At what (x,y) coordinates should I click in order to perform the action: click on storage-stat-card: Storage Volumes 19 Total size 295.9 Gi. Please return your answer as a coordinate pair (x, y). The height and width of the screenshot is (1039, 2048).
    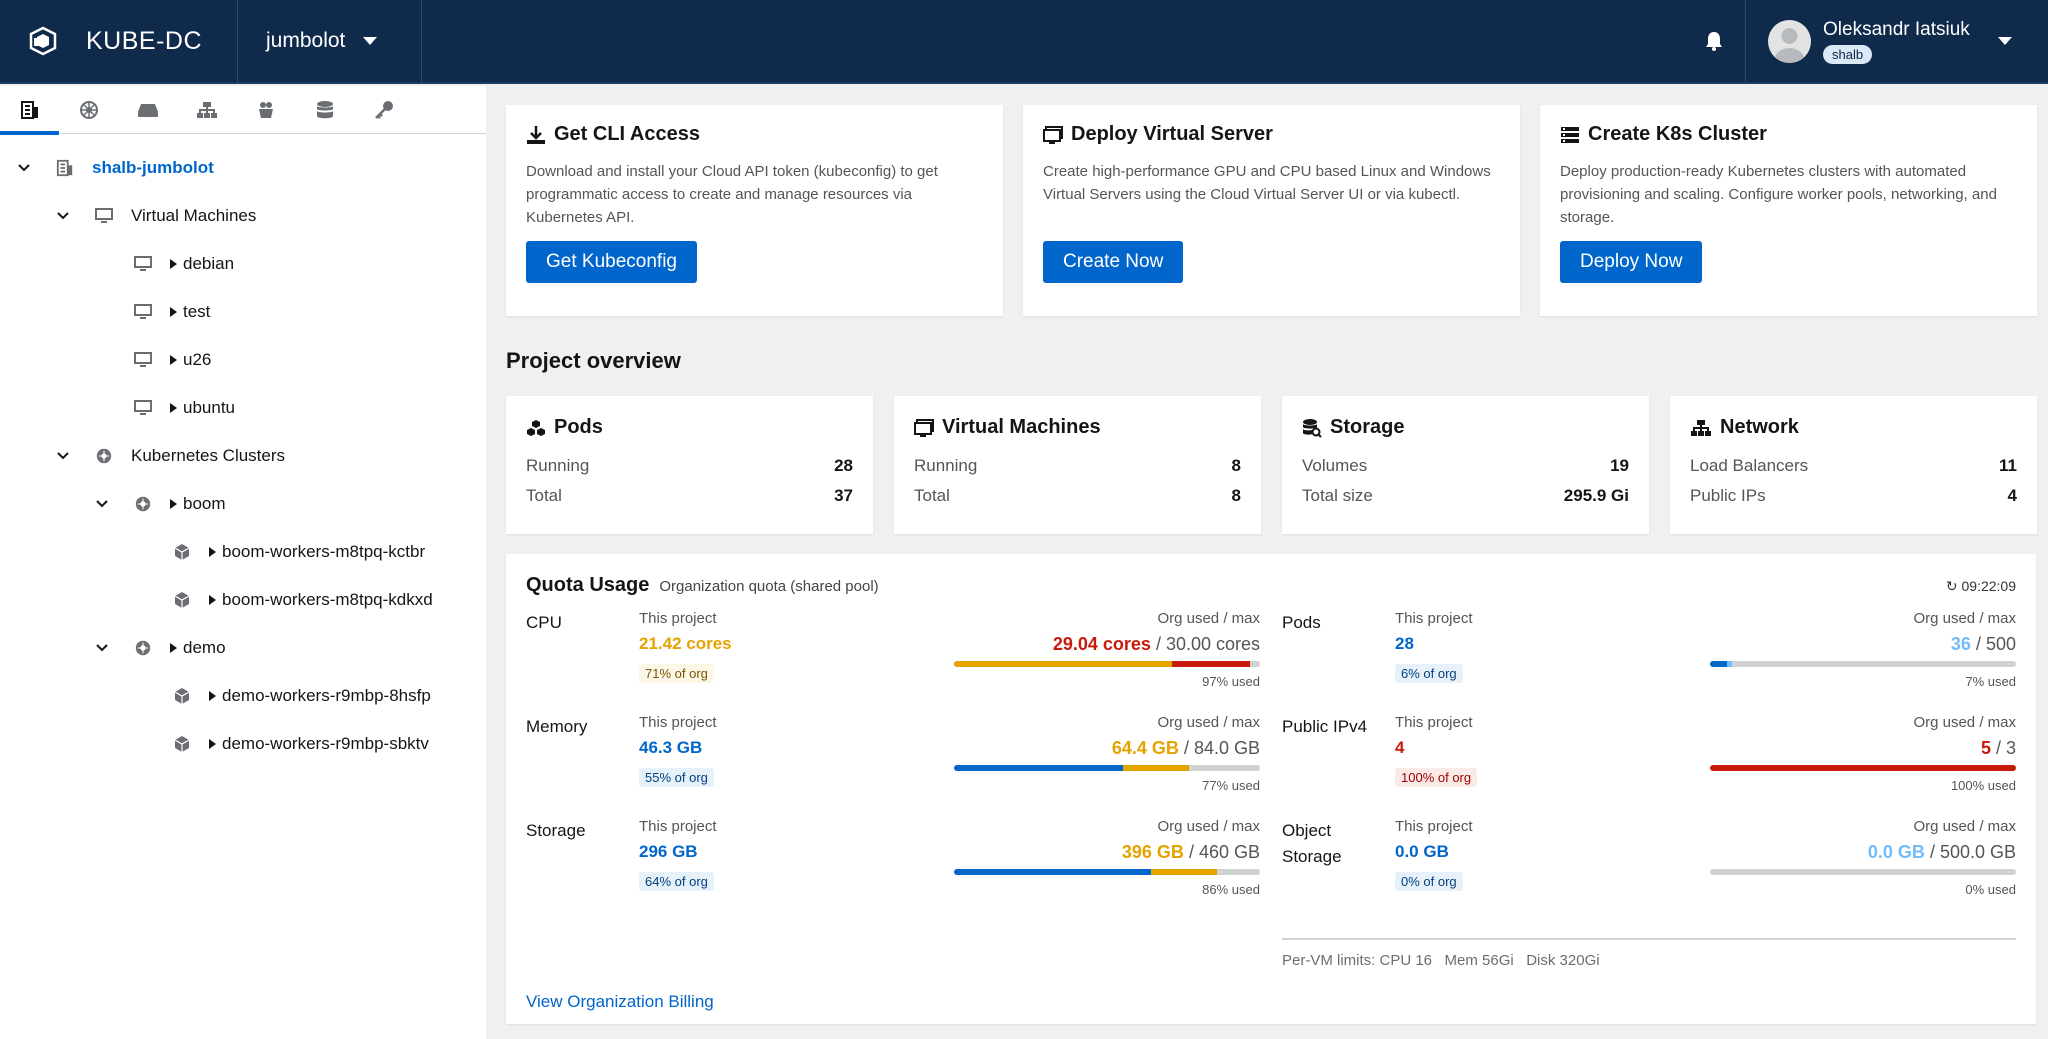
    Looking at the image, I should click on (1465, 465).